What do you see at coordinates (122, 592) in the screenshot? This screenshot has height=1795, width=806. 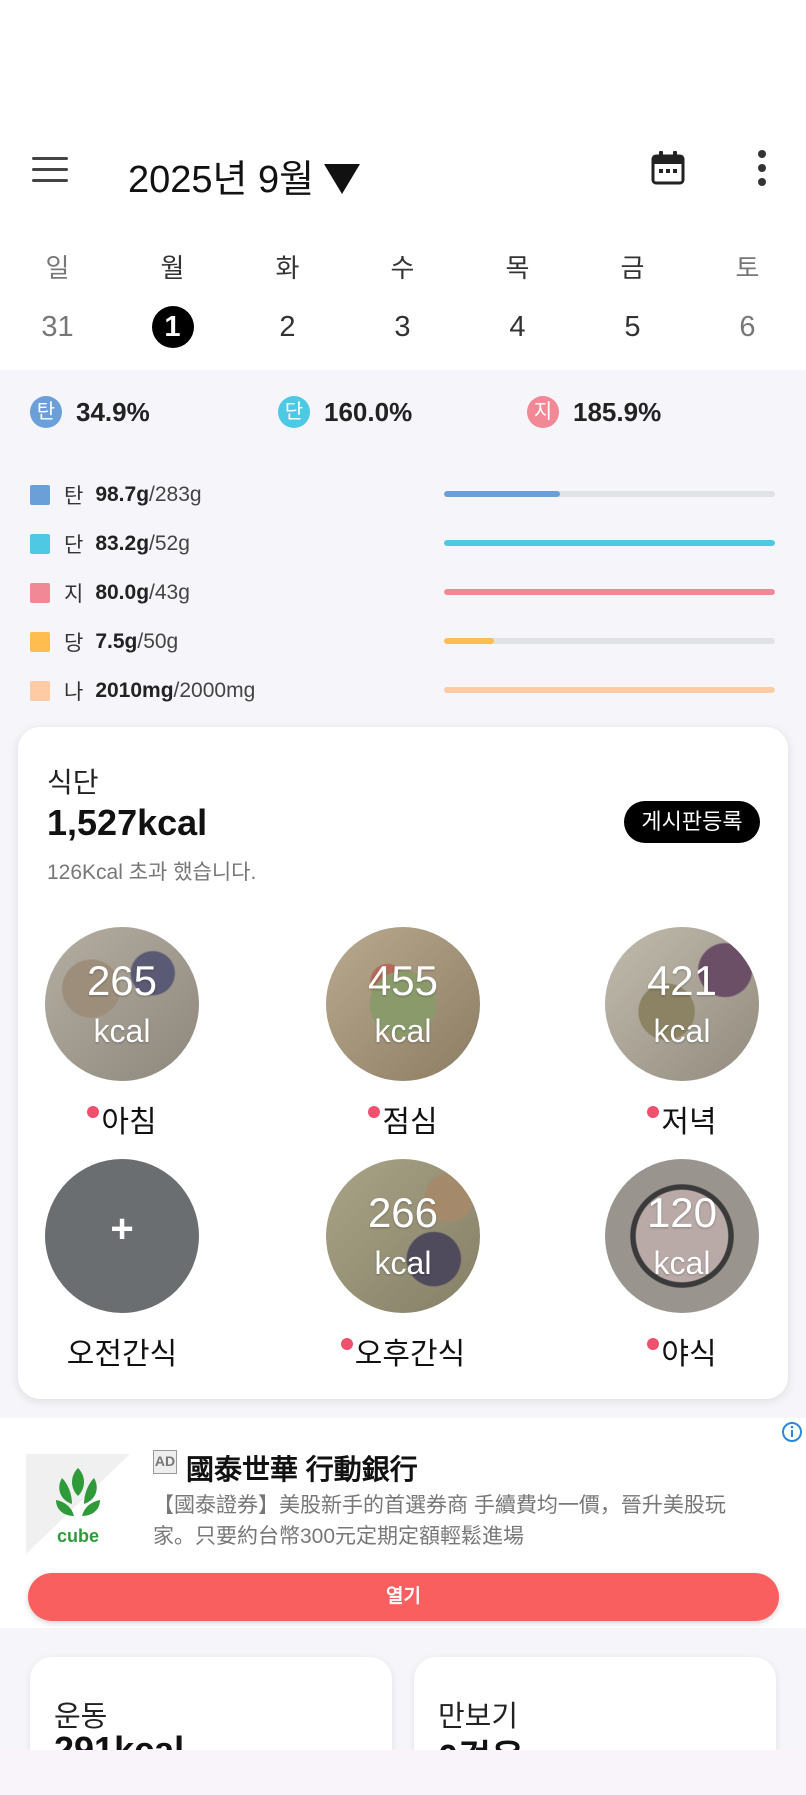 I see `nutrient-amount: 80.0g` at bounding box center [122, 592].